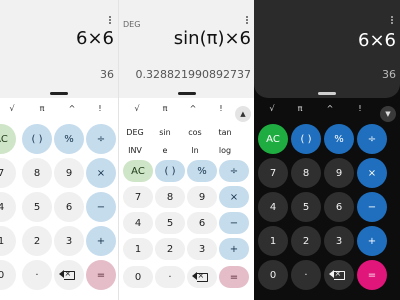 The width and height of the screenshot is (400, 300). What do you see at coordinates (212, 38) in the screenshot?
I see `expression-display: sin(π)×6` at bounding box center [212, 38].